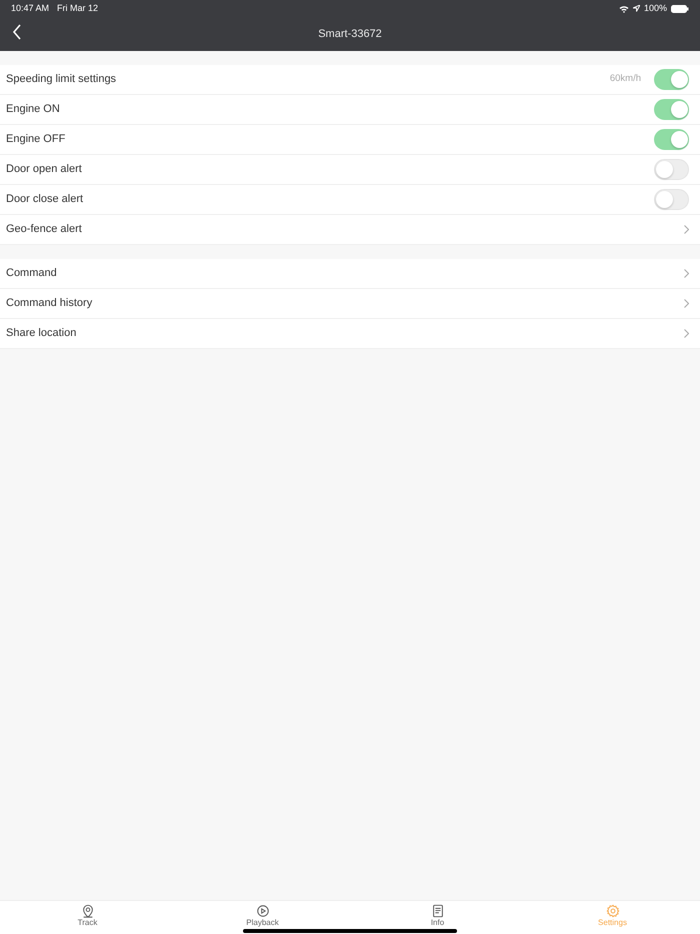  What do you see at coordinates (30, 8) in the screenshot?
I see `status-time: 10:47 AM` at bounding box center [30, 8].